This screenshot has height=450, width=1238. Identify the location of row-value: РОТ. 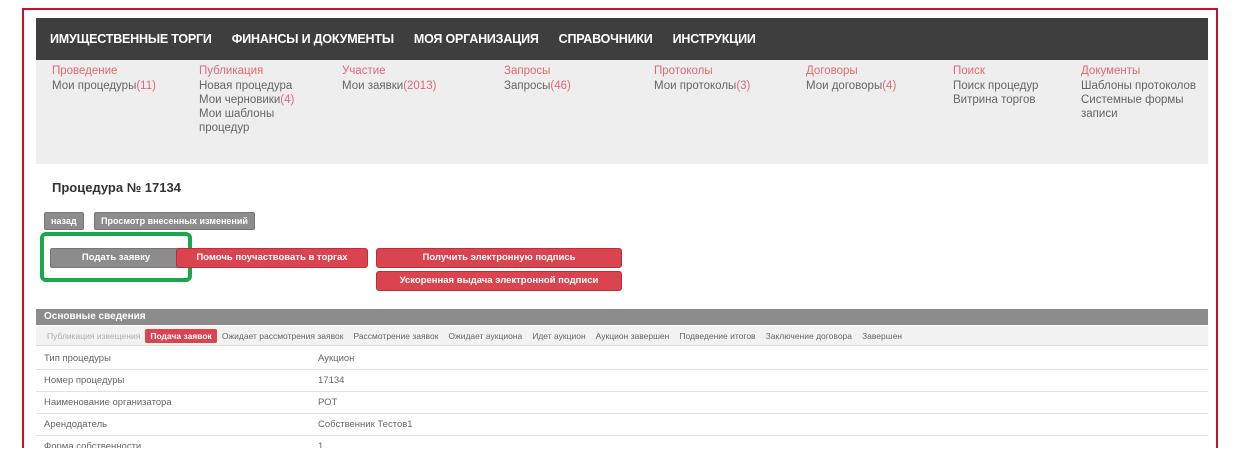
(759, 402).